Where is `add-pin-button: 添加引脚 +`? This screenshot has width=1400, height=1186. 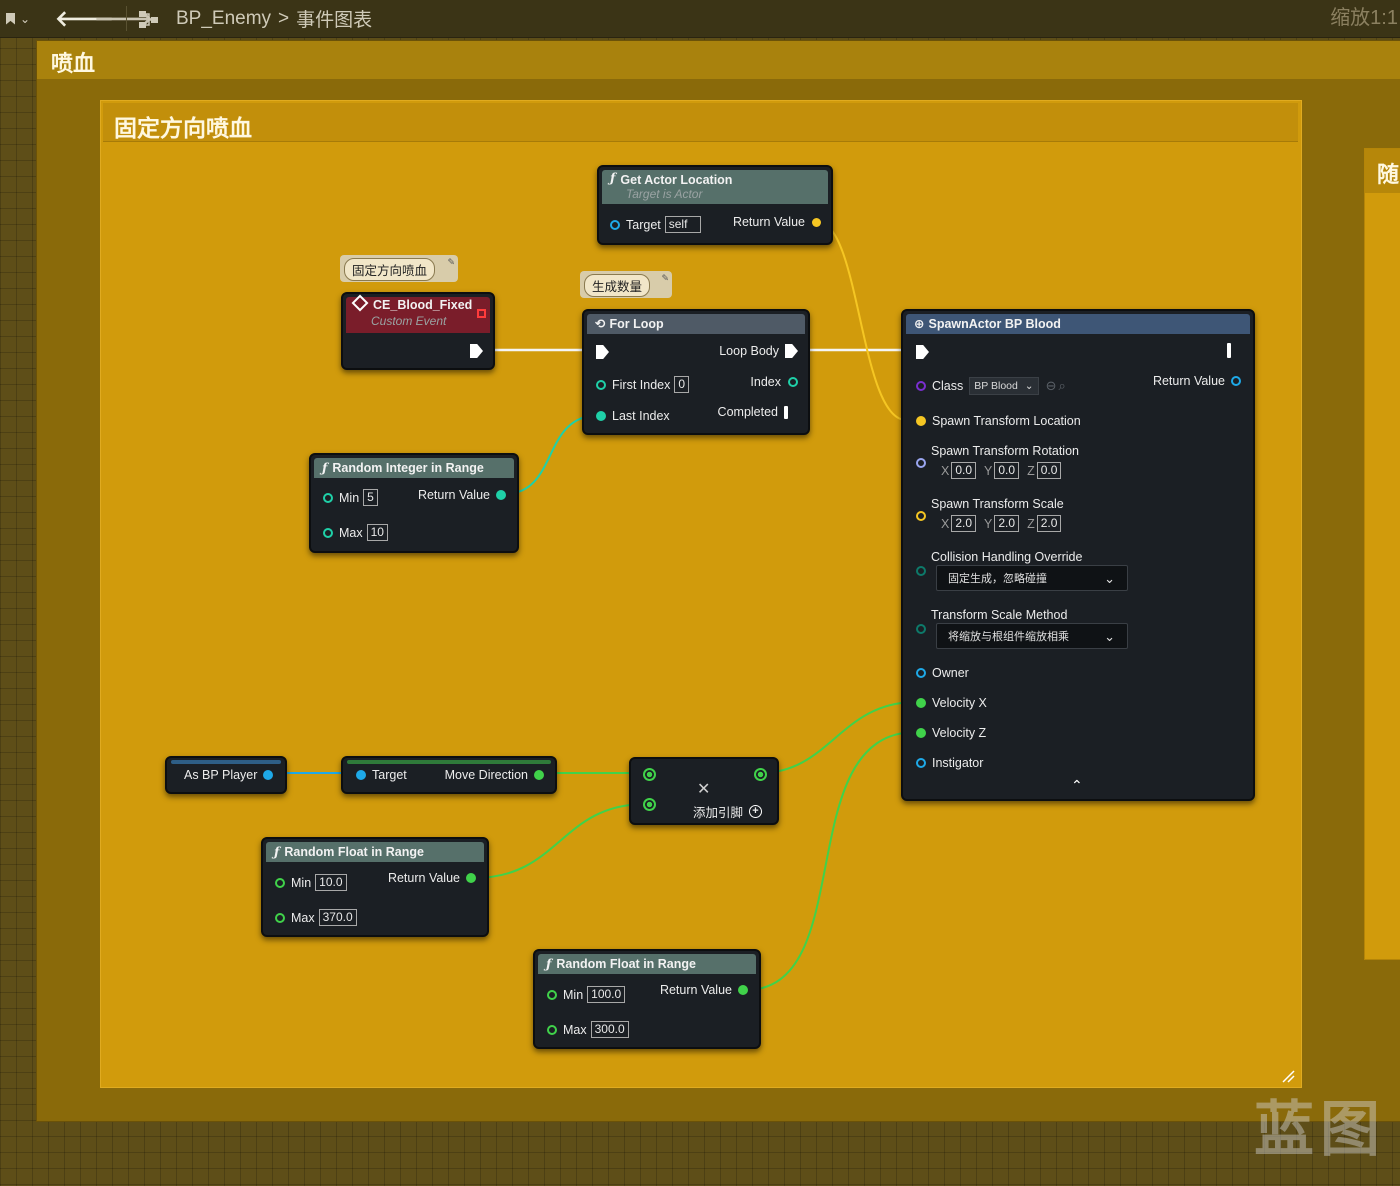 add-pin-button: 添加引脚 + is located at coordinates (728, 811).